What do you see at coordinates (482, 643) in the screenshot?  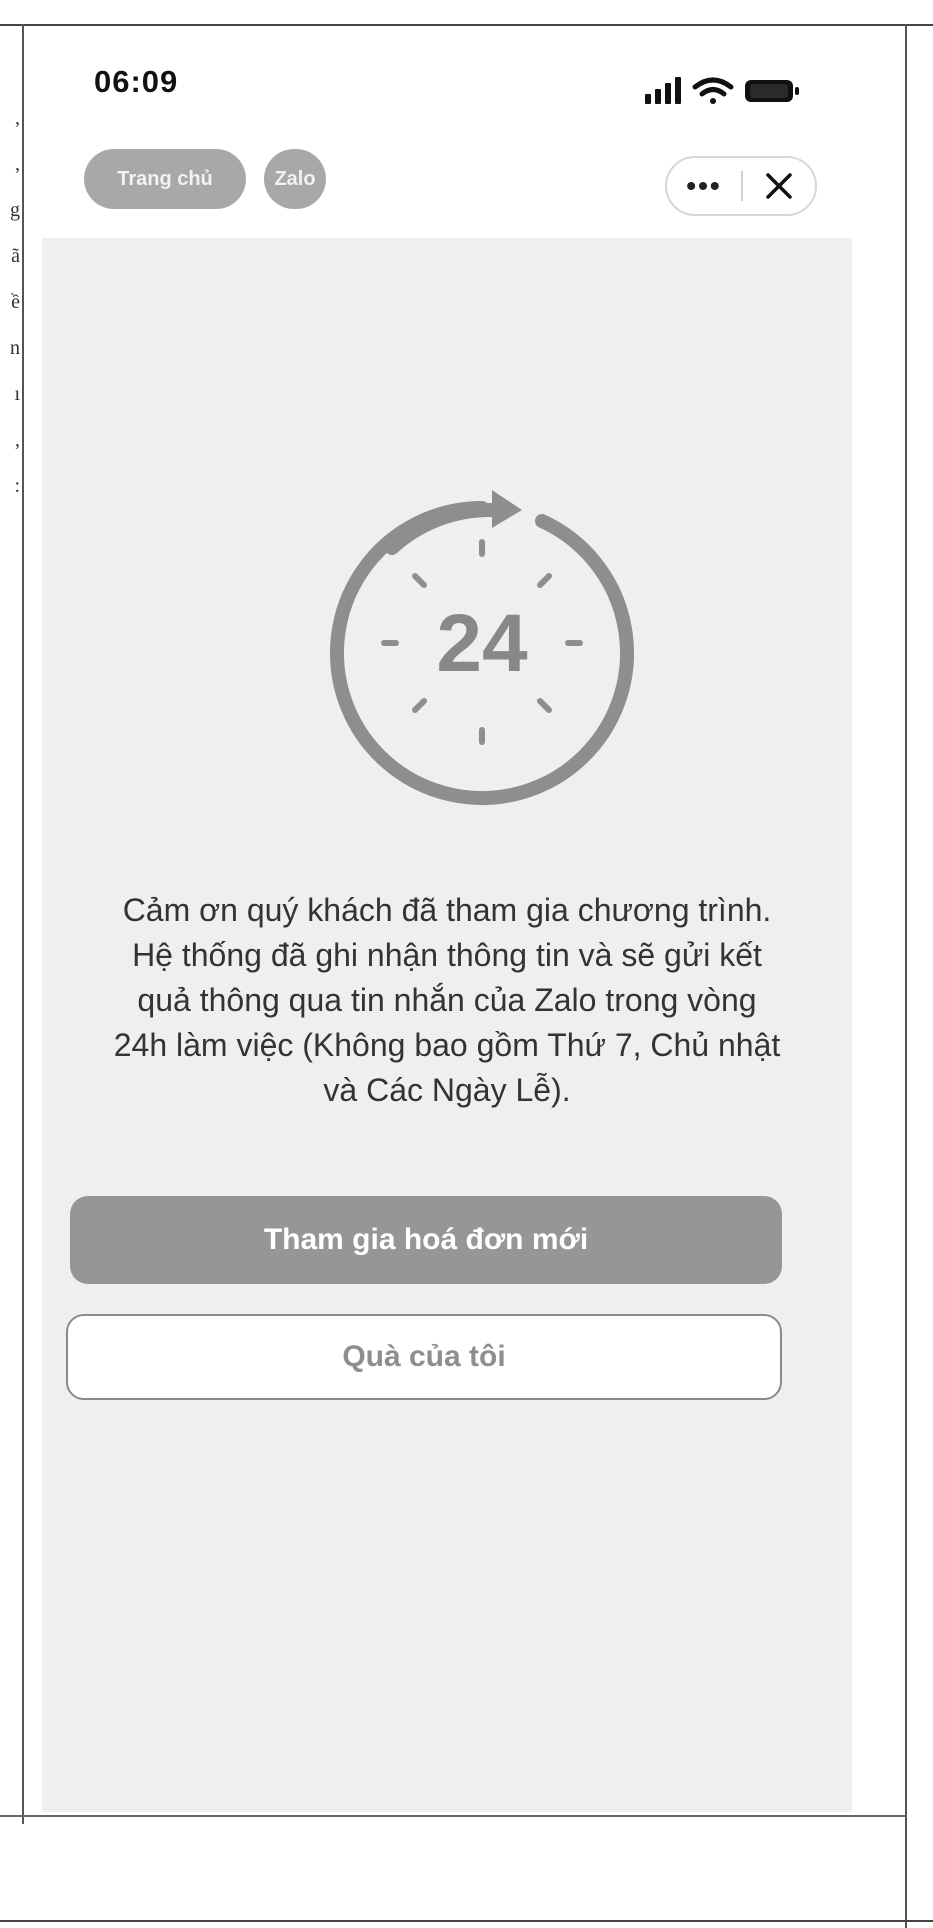 I see `timer-number: 24` at bounding box center [482, 643].